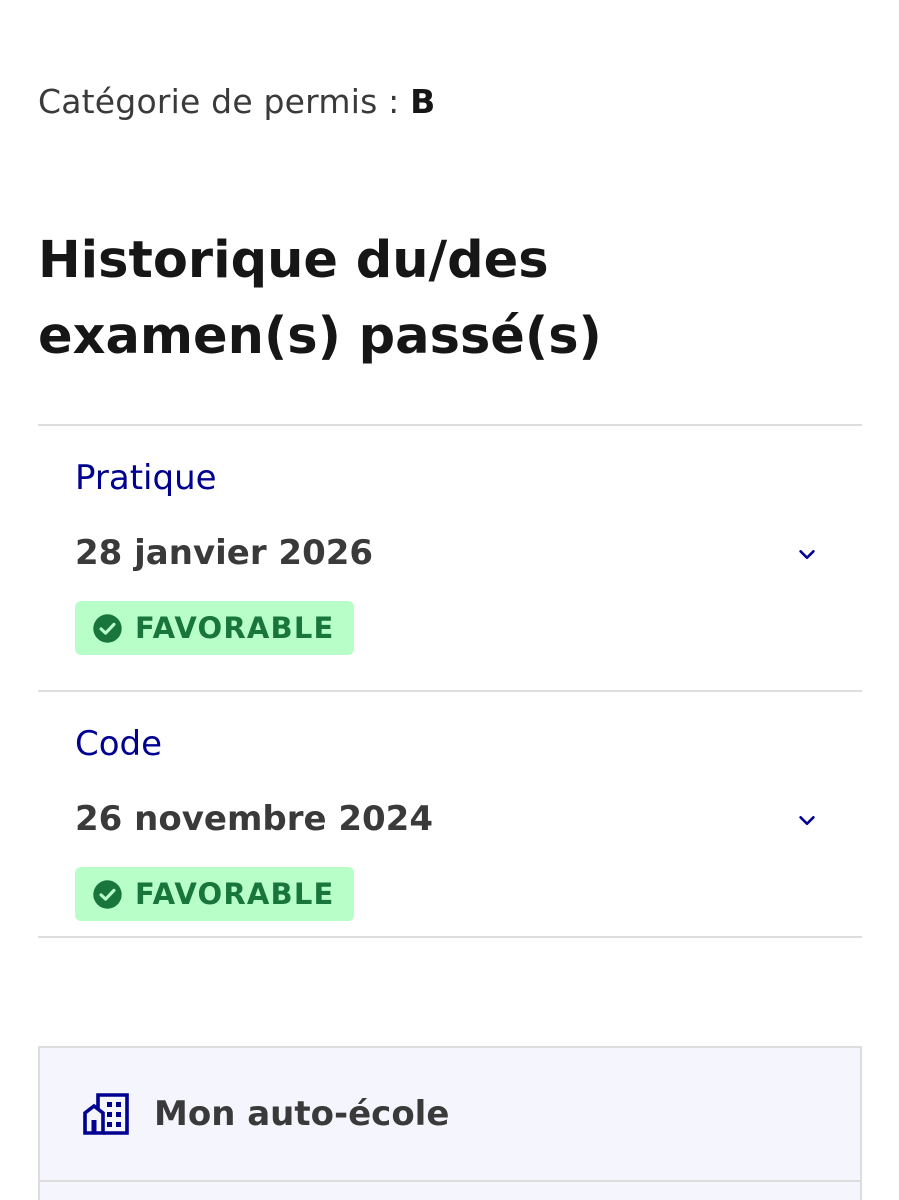 The width and height of the screenshot is (899, 1200). Describe the element at coordinates (119, 744) in the screenshot. I see `exam-type: Code` at that location.